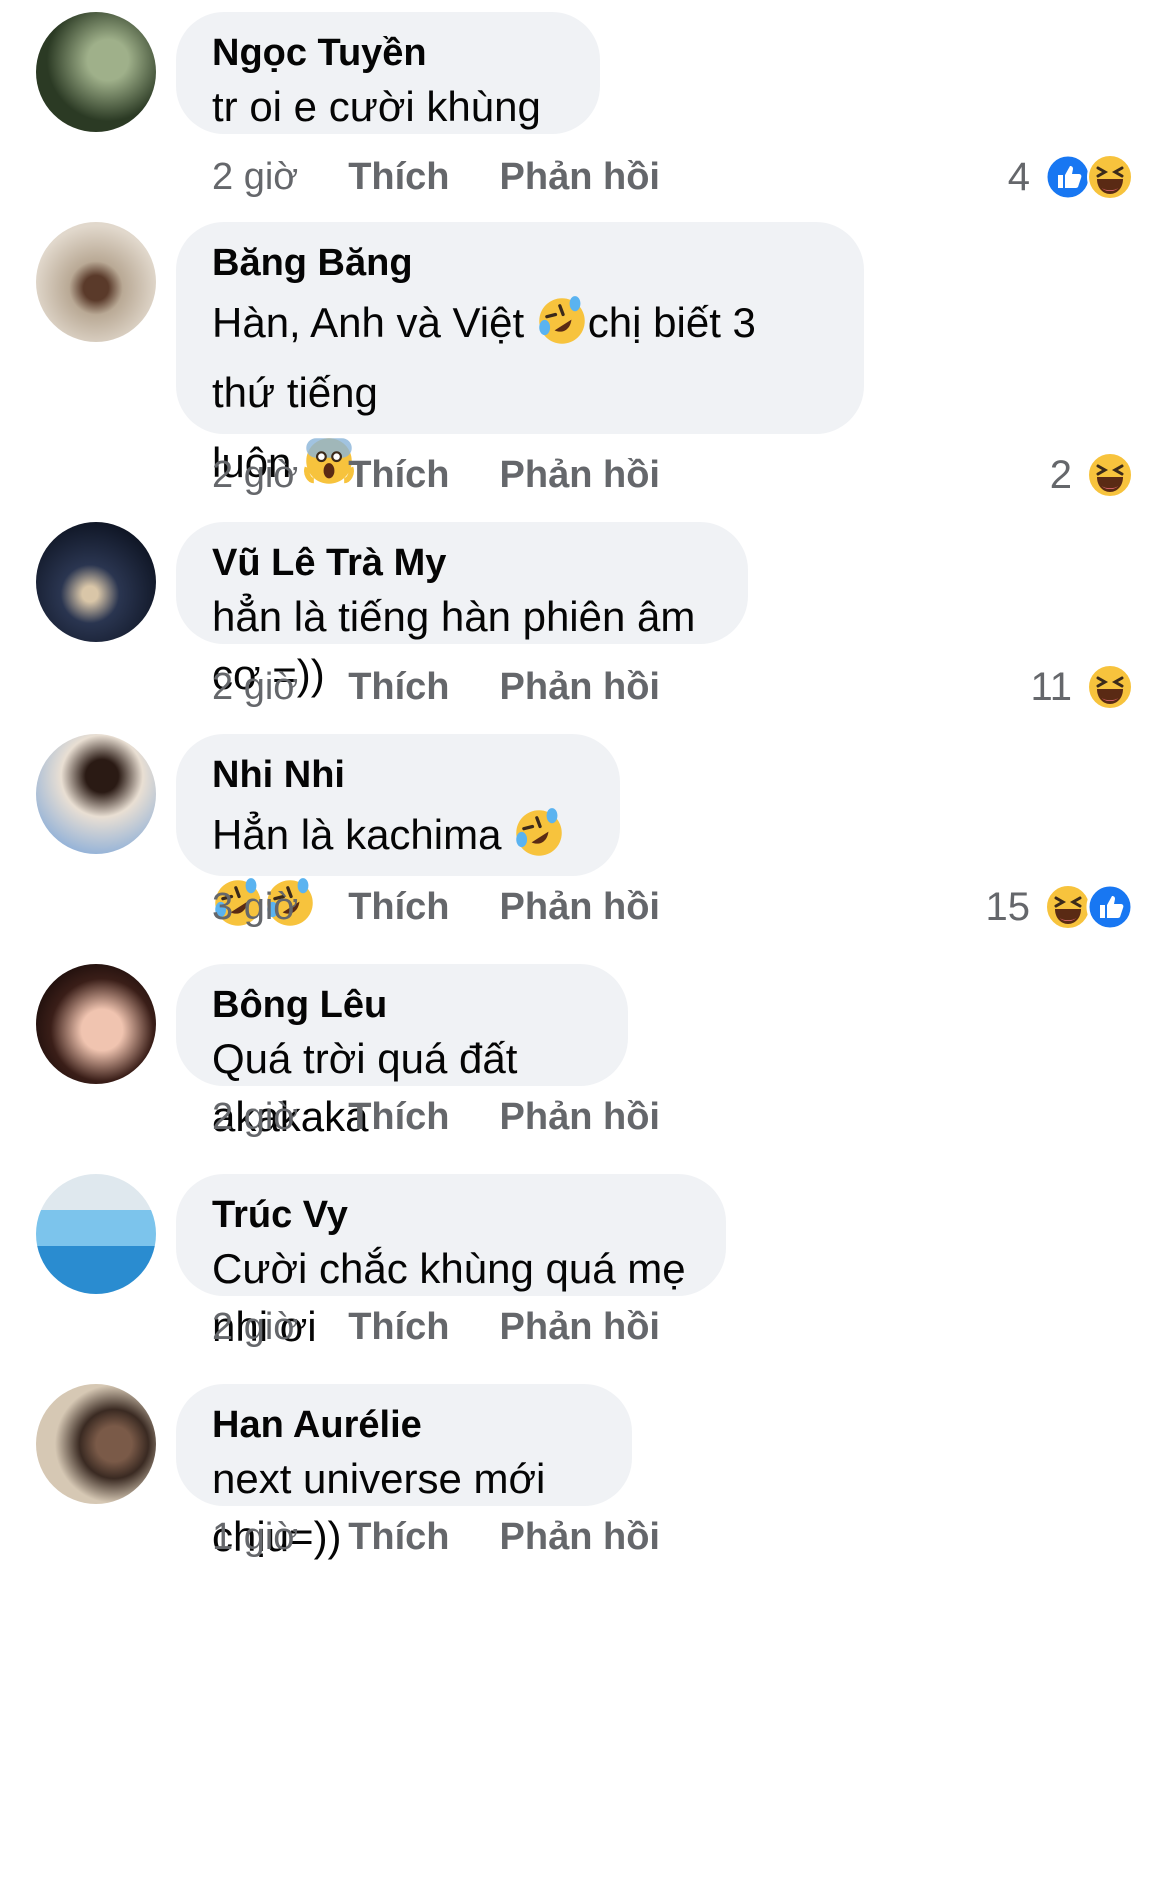 The height and width of the screenshot is (1898, 1170). I want to click on commenter-name: Han Aurélie, so click(404, 1425).